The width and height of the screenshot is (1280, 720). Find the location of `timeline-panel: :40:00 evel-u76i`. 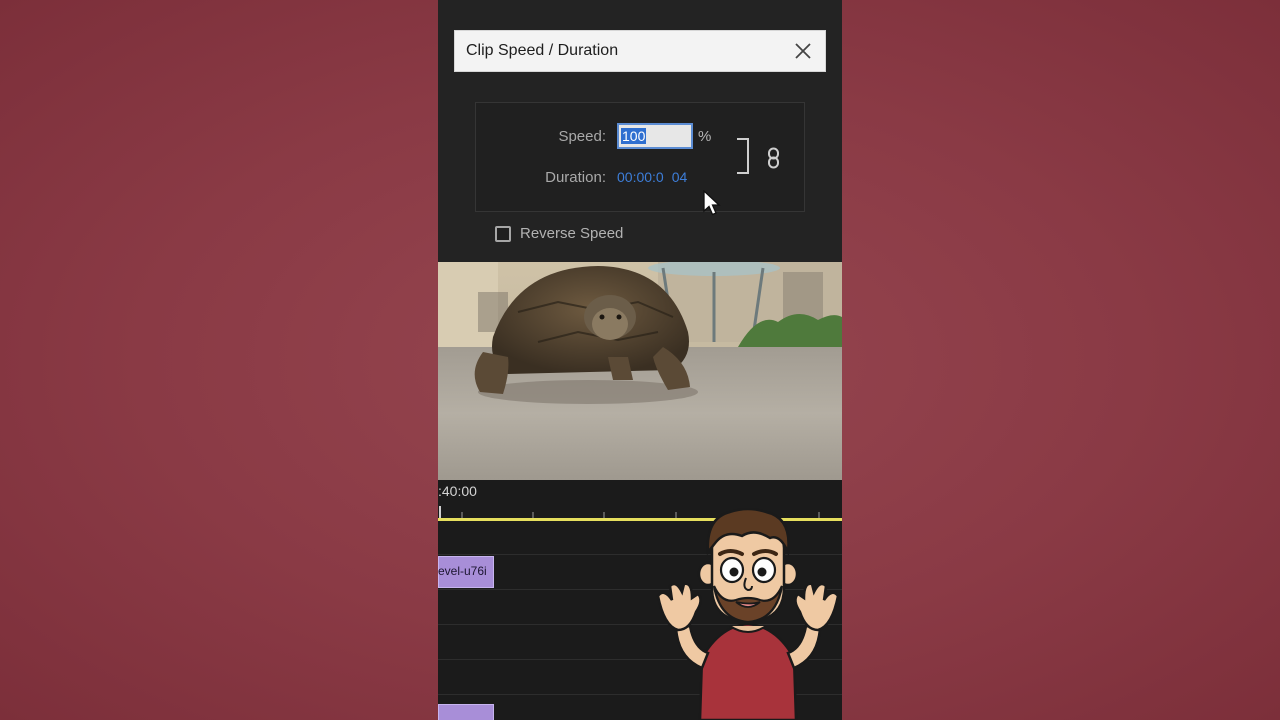

timeline-panel: :40:00 evel-u76i is located at coordinates (640, 600).